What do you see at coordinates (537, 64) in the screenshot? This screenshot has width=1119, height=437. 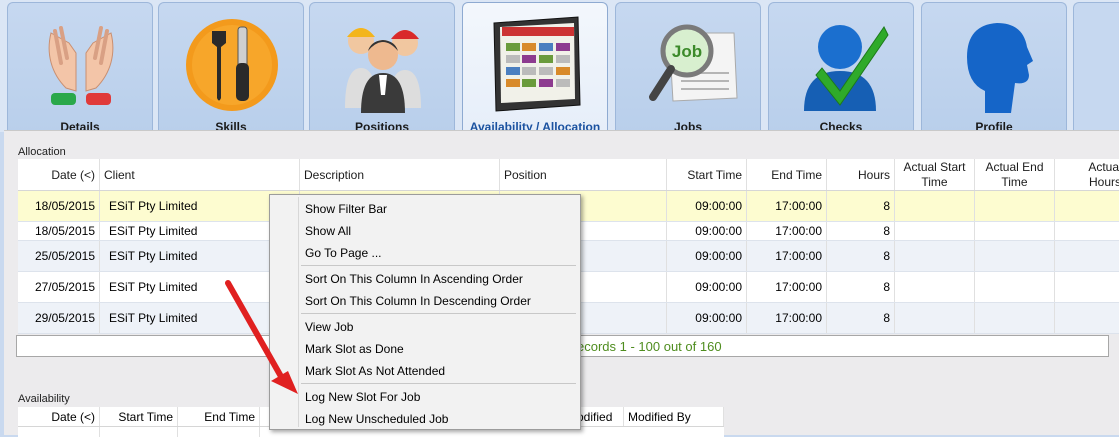 I see `calendar-icon` at bounding box center [537, 64].